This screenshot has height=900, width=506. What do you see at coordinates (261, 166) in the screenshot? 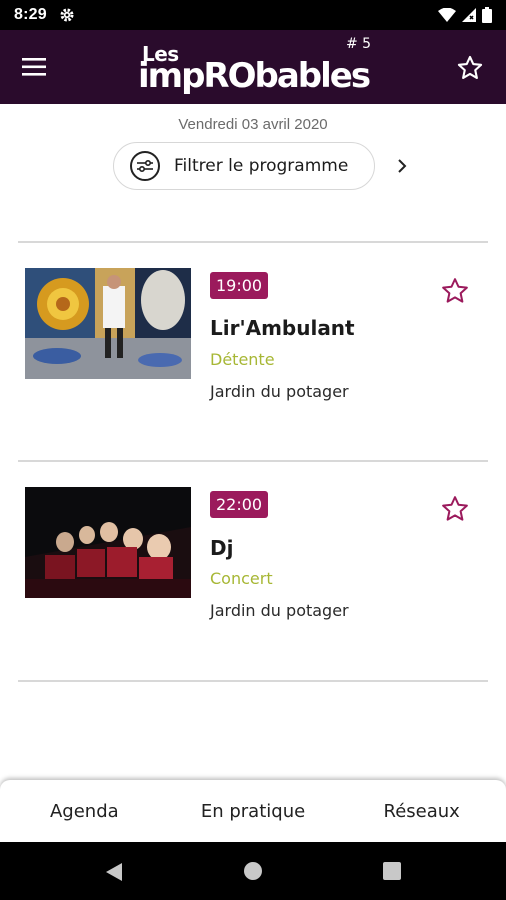
I see `filter-label: Filtrer le programme` at bounding box center [261, 166].